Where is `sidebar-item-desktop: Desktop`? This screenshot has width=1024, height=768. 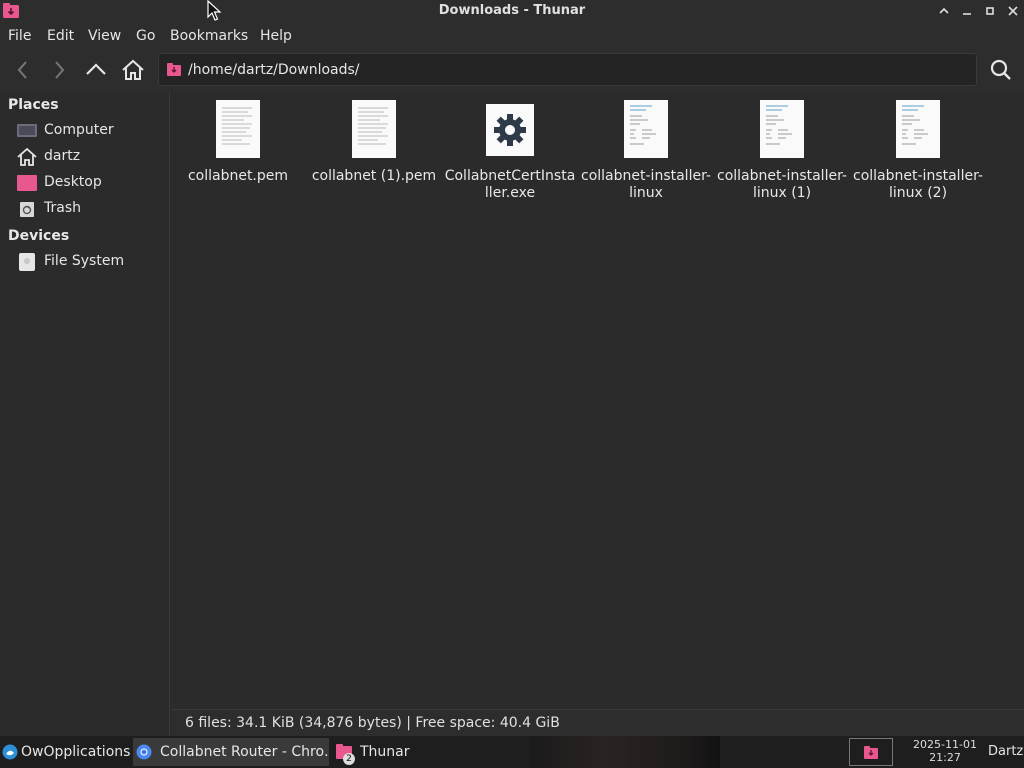
sidebar-item-desktop: Desktop is located at coordinates (84, 183).